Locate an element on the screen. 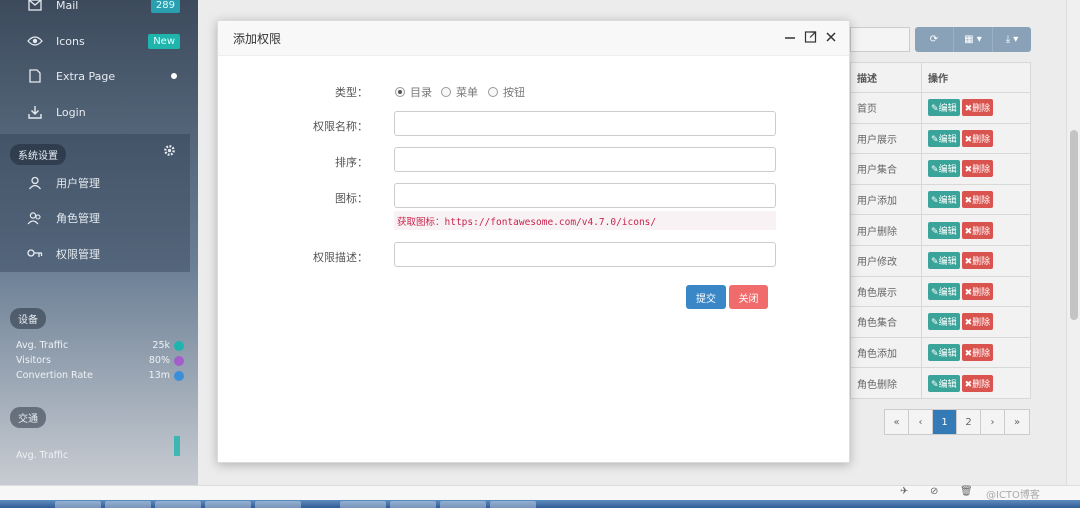  radio-label: 按钮 is located at coordinates (514, 92).